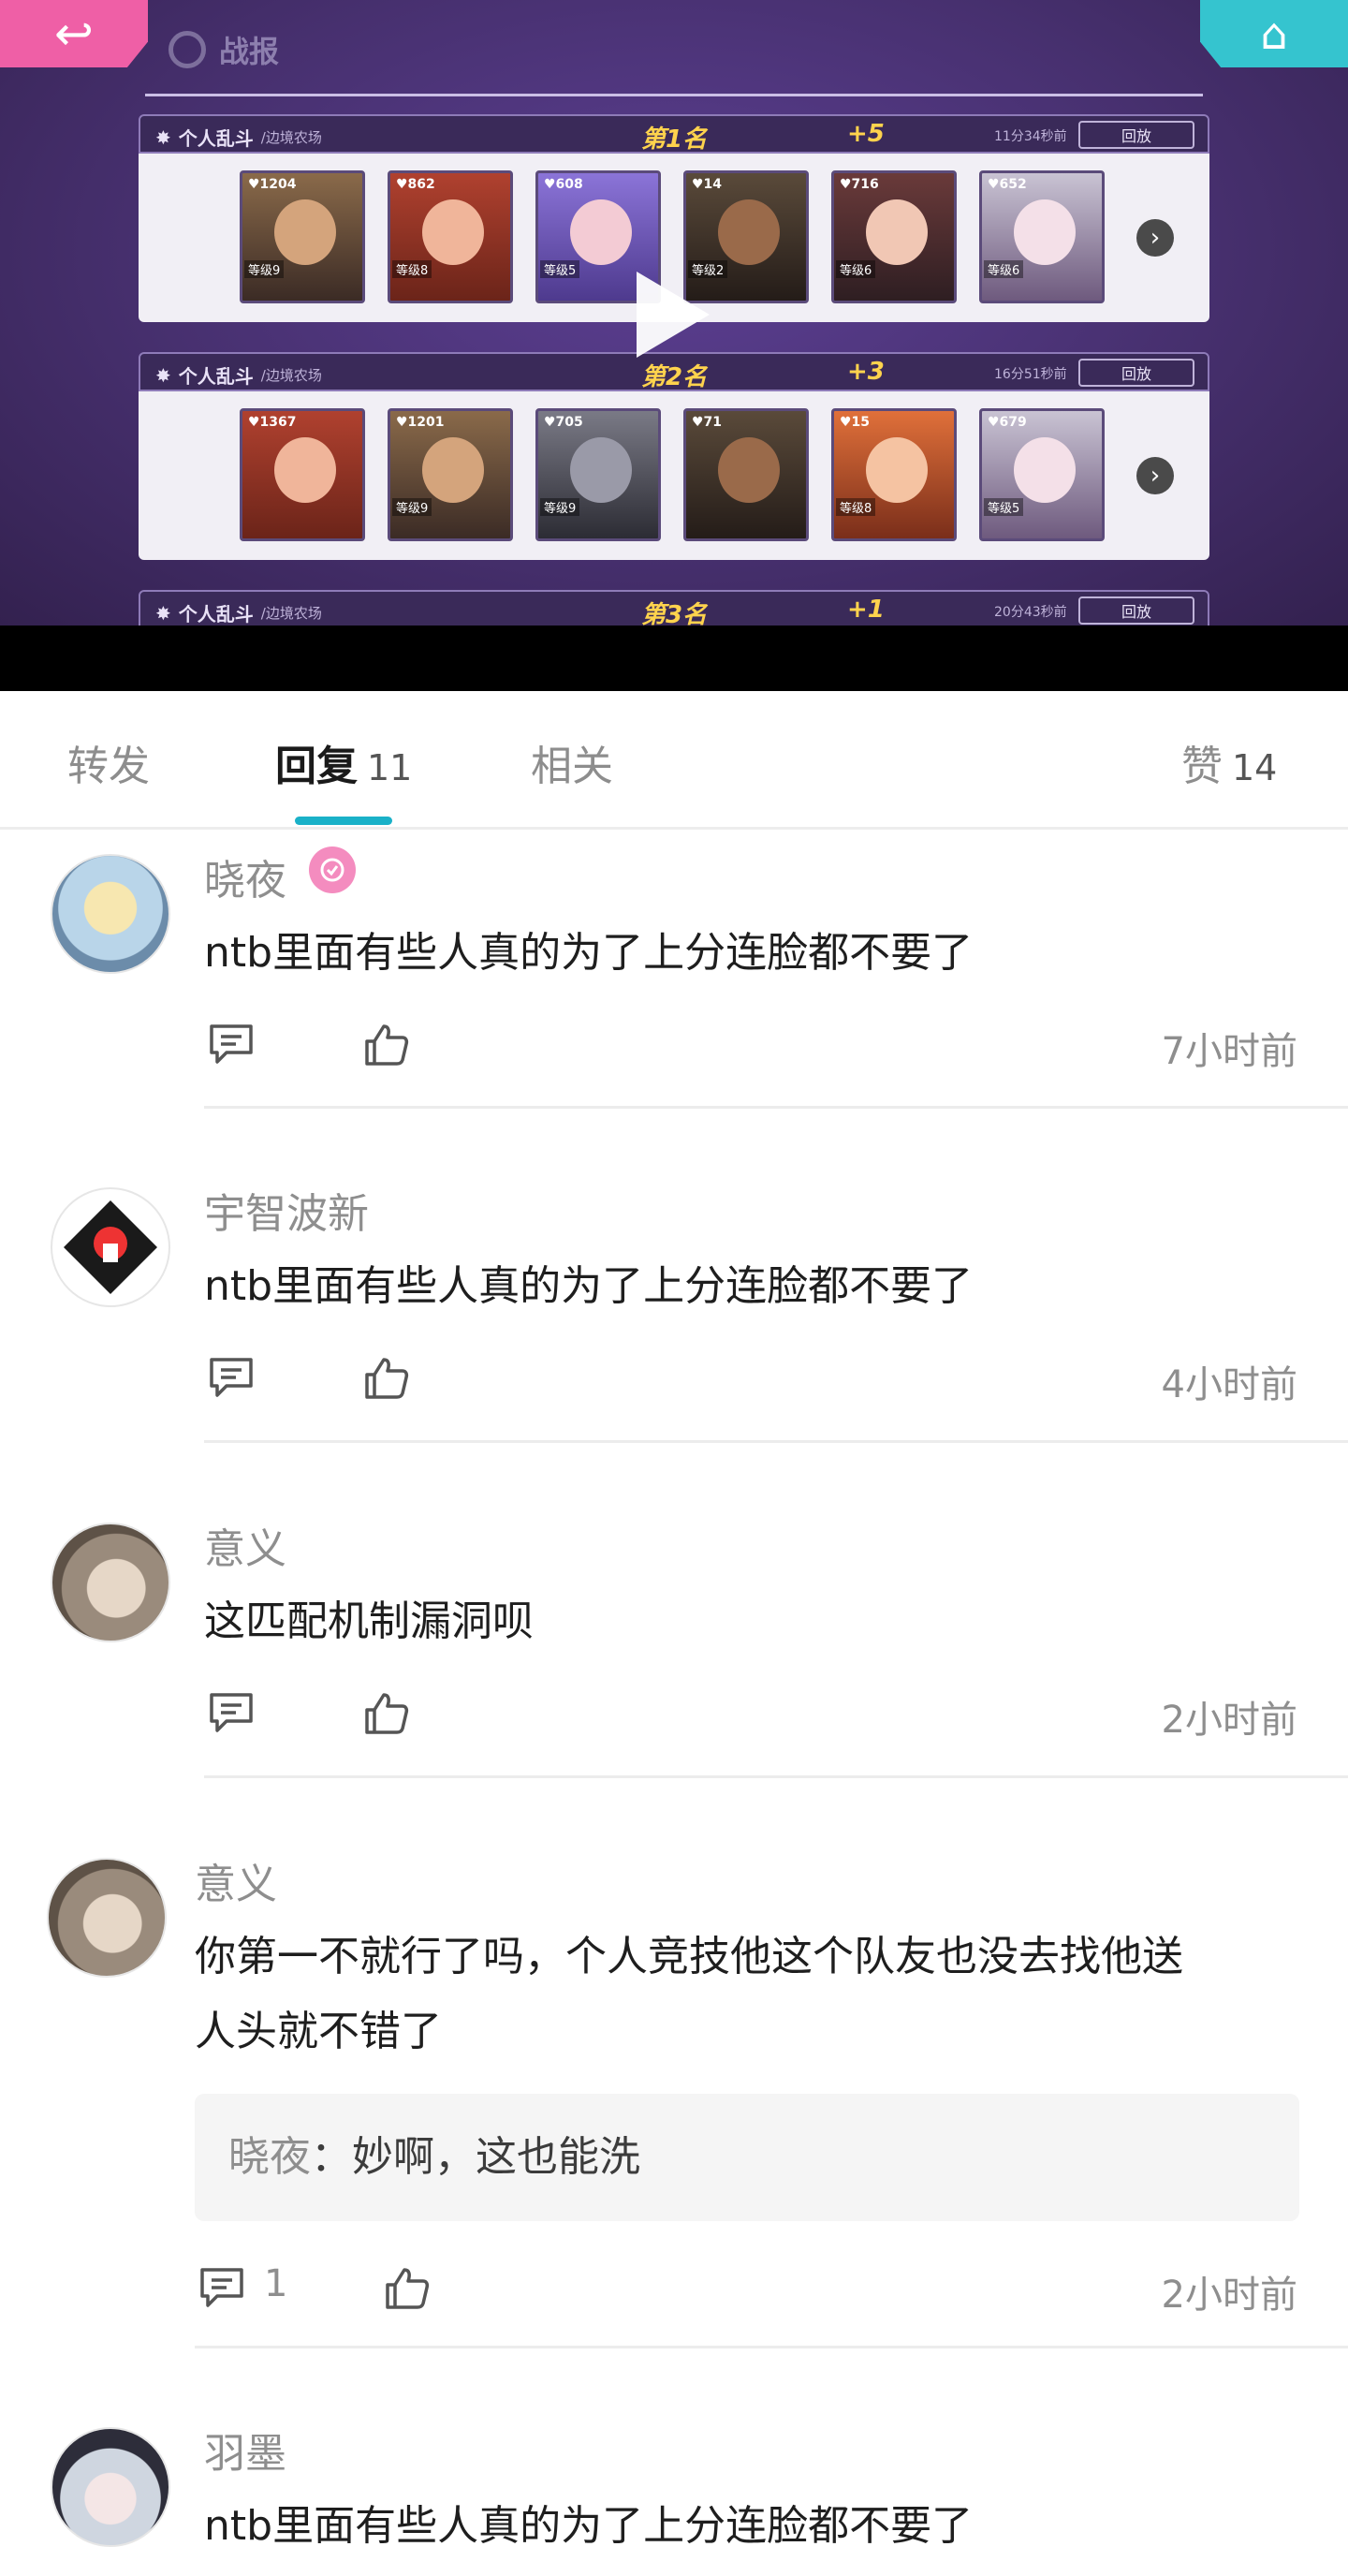 This screenshot has width=1348, height=2576. I want to click on score-label: +5, so click(866, 134).